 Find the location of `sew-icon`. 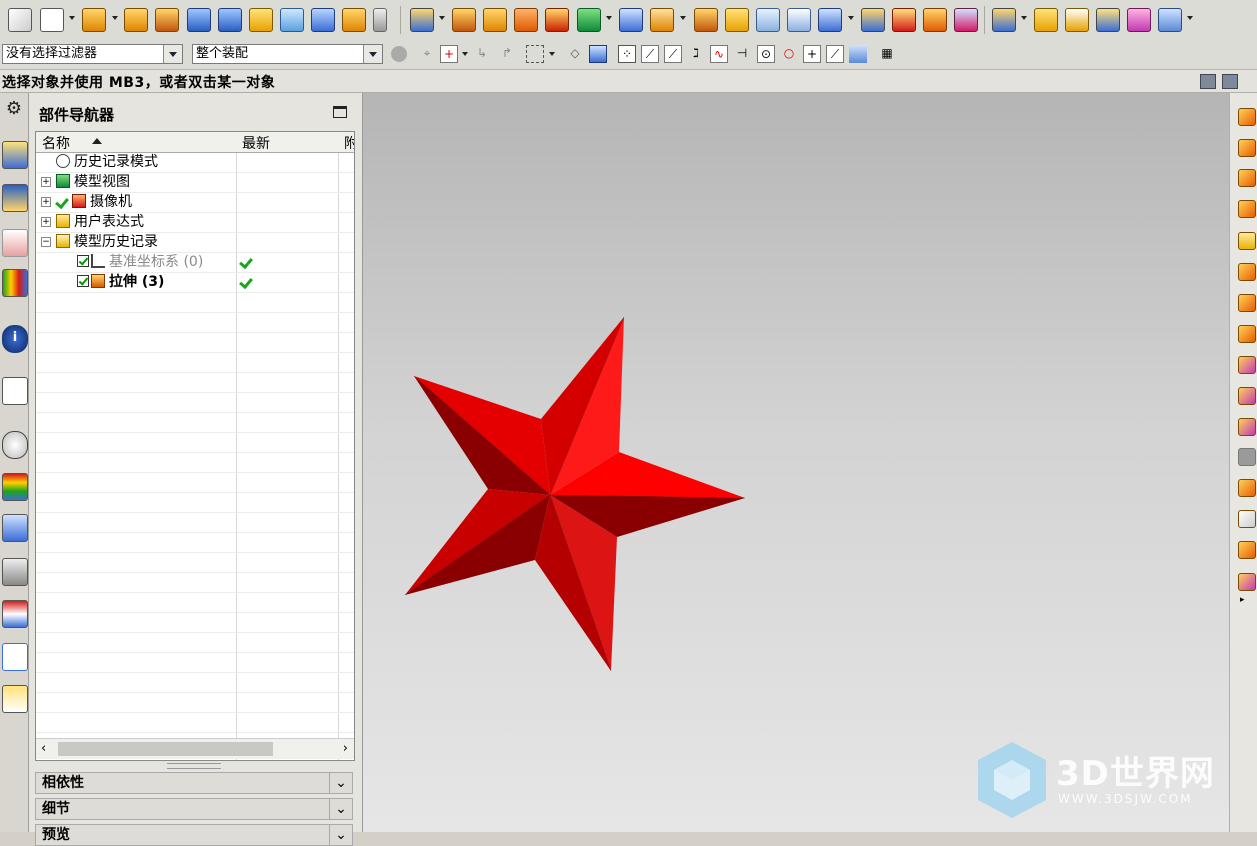

sew-icon is located at coordinates (830, 20).